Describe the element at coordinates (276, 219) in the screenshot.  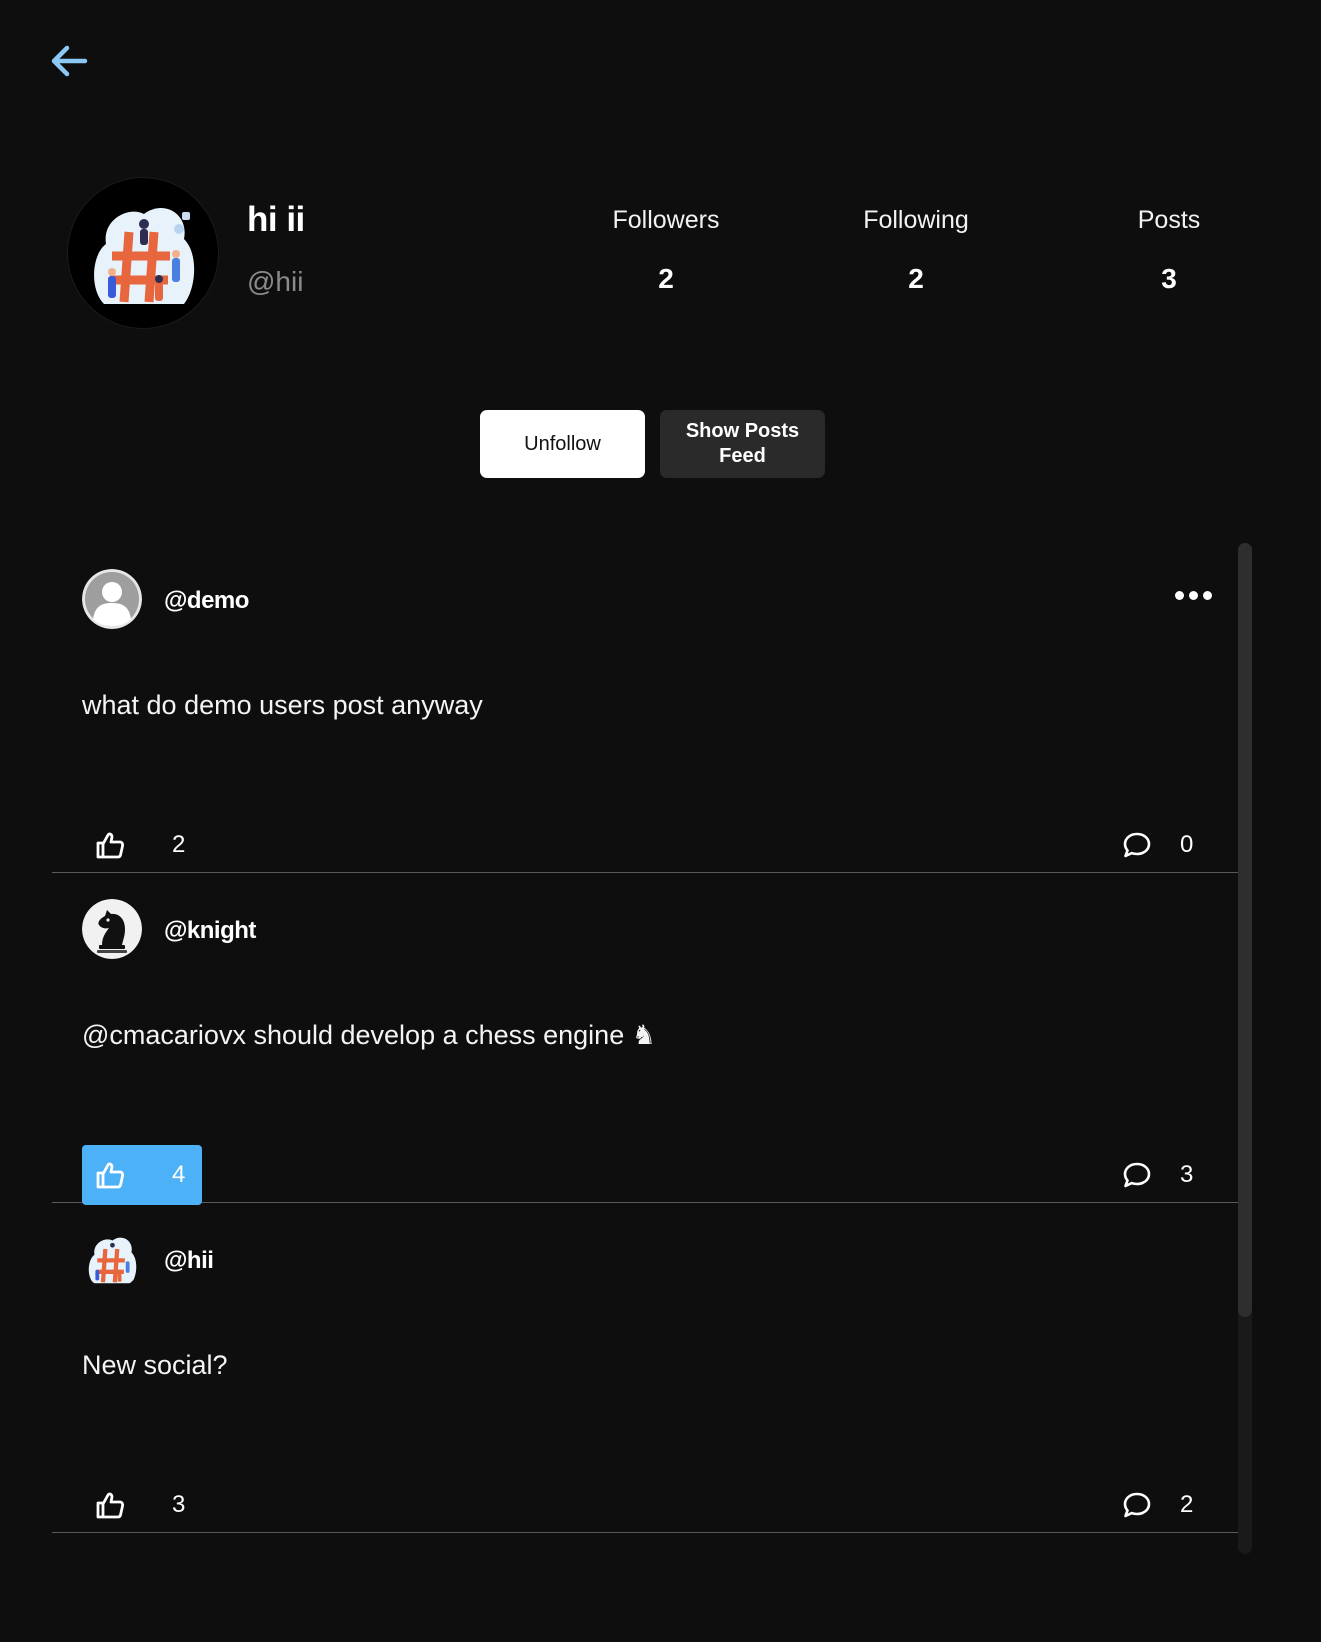
I see `profile-display-name: hi ii` at that location.